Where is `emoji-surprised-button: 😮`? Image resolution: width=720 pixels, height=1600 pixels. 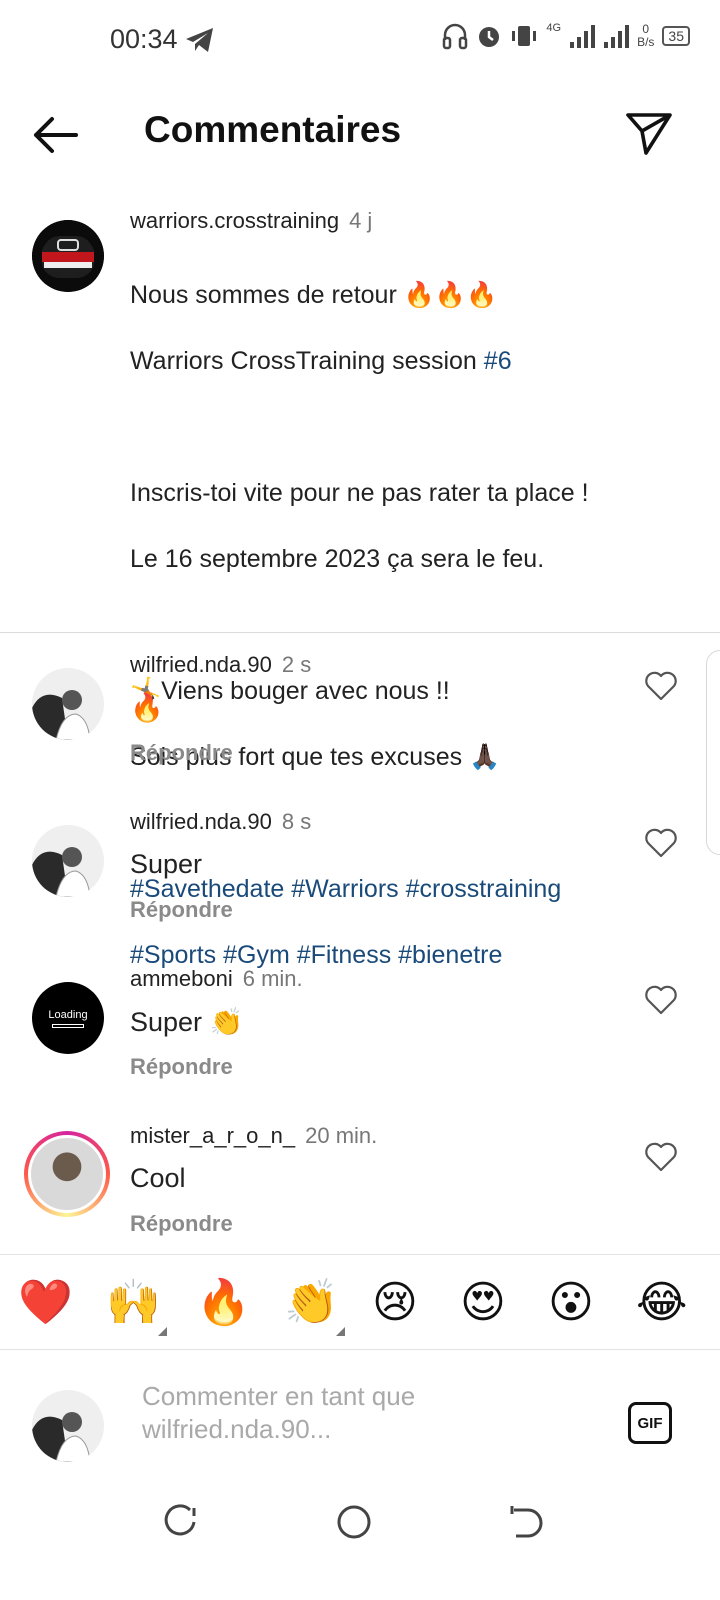 emoji-surprised-button: 😮 is located at coordinates (571, 1303).